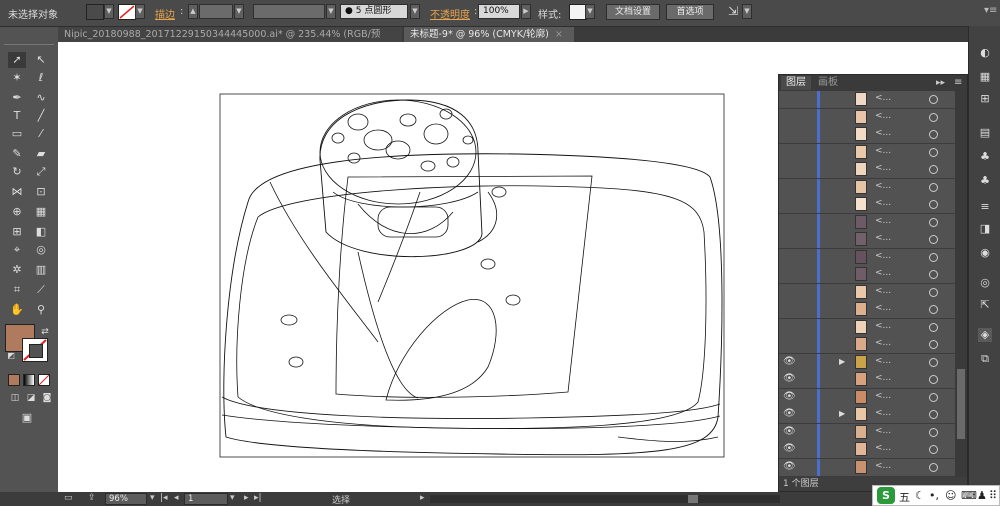  What do you see at coordinates (41, 172) in the screenshot?
I see `scale-tool-icon: ⤢` at bounding box center [41, 172].